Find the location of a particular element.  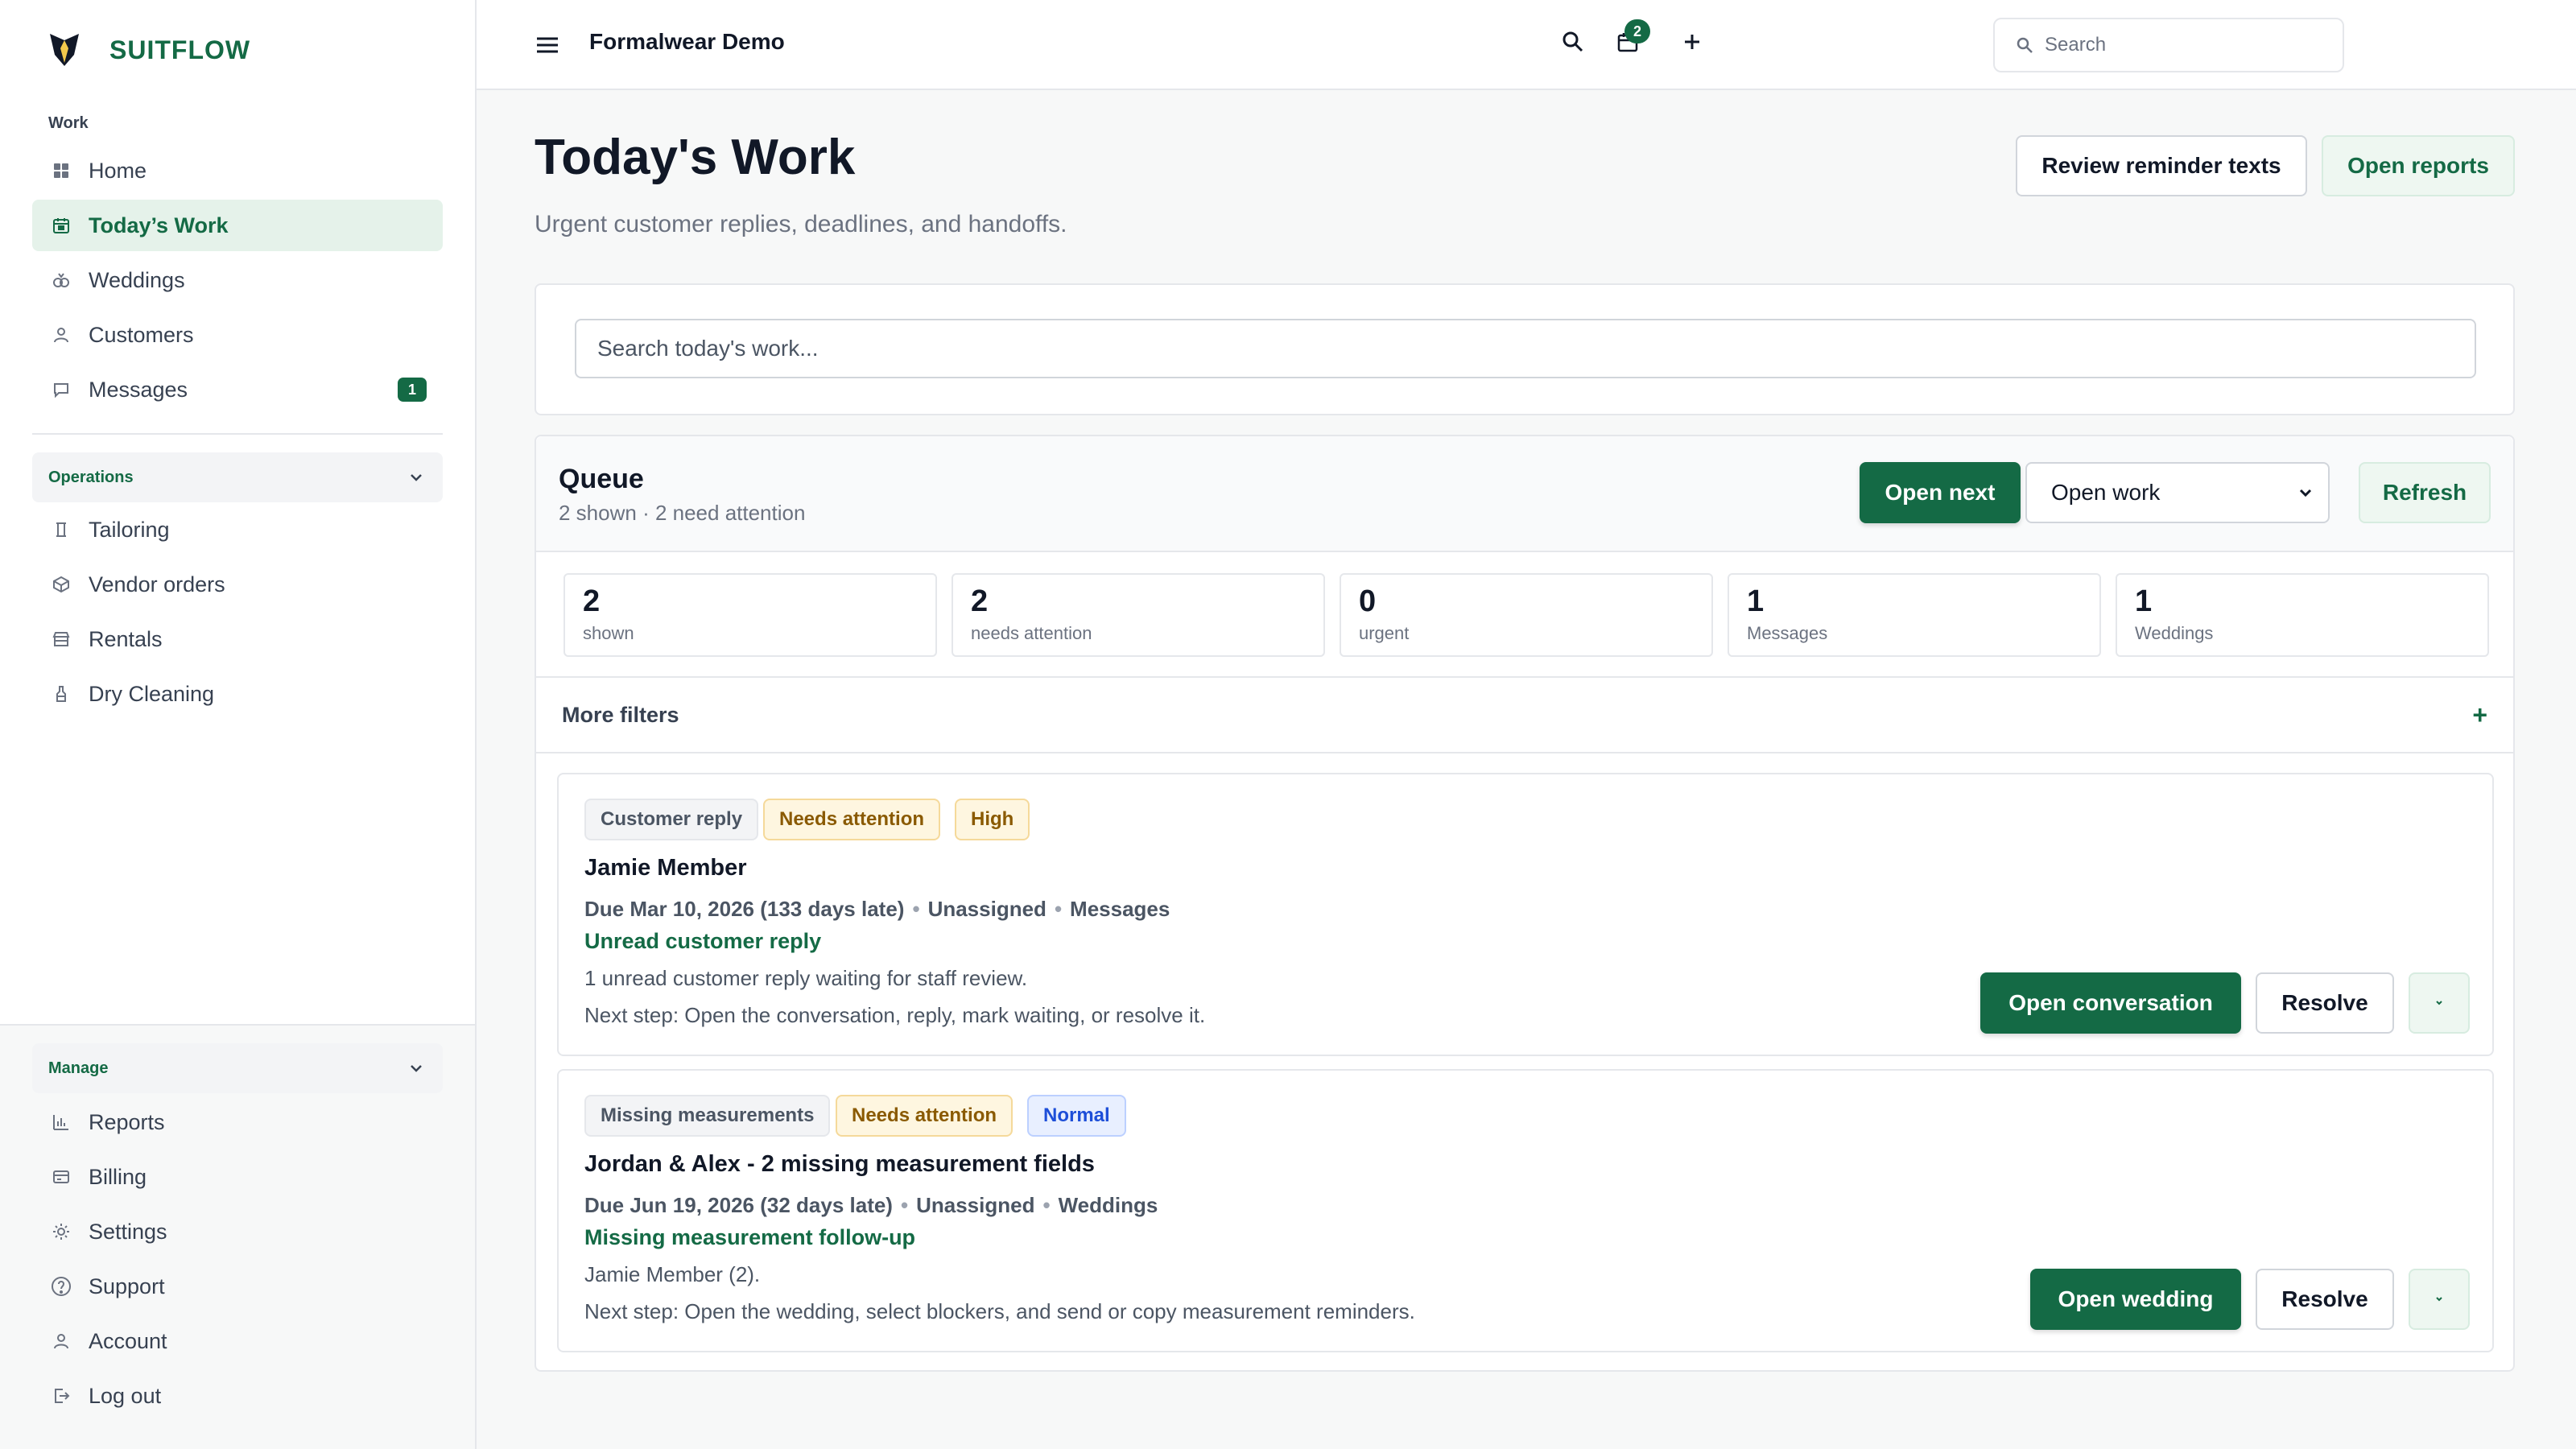

sidebar-item-label: Weddings is located at coordinates (137, 279).